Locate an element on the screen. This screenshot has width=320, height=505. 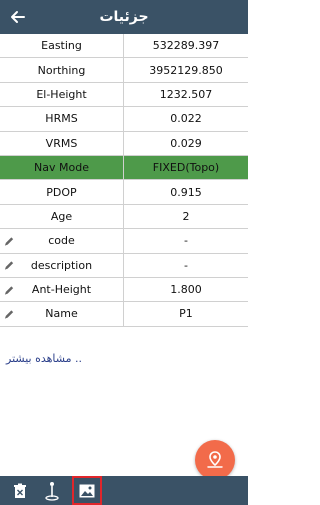
row-label: Ant-Height is located at coordinates (62, 289).